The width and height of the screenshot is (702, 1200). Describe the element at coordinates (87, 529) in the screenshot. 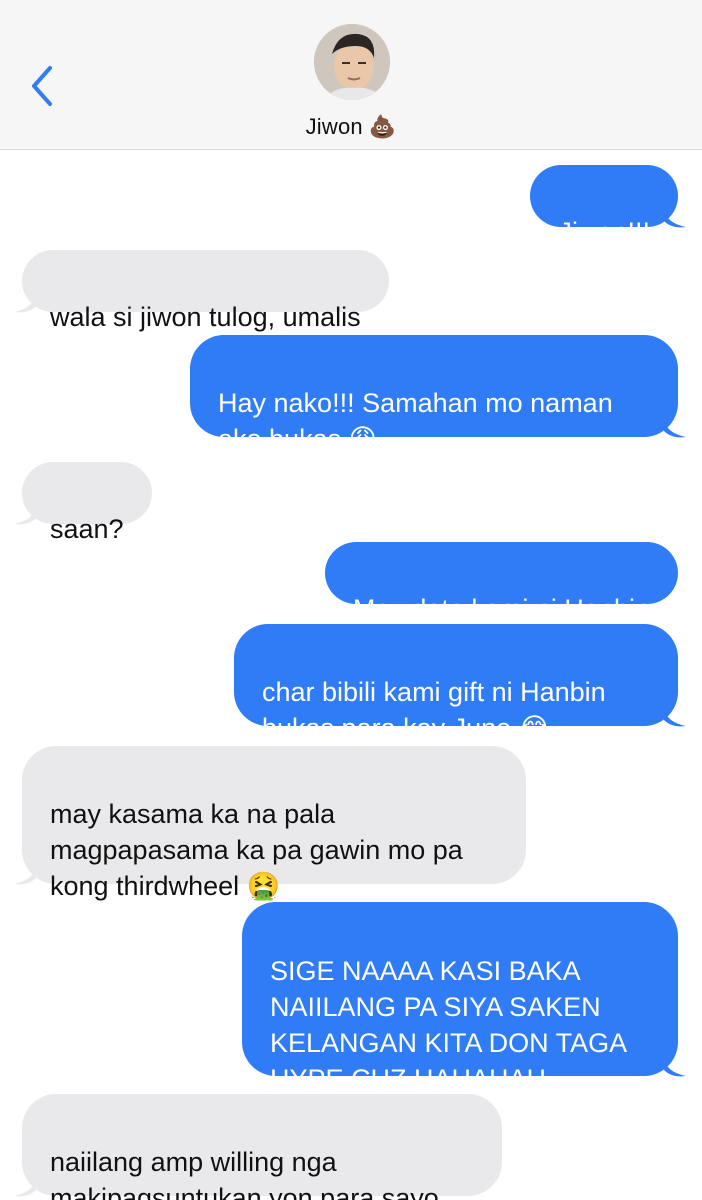

I see `message-text: saan?` at that location.